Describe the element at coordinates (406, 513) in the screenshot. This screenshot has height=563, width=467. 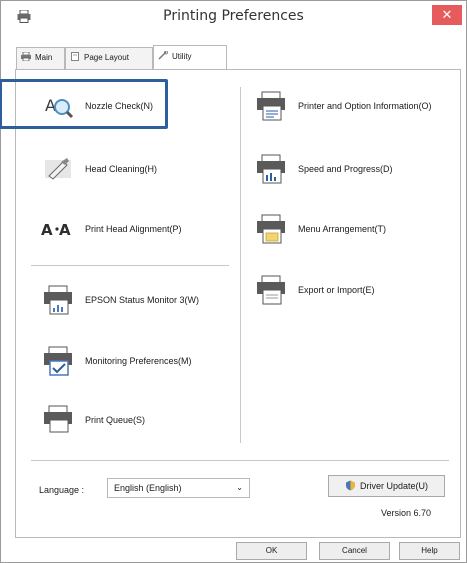
I see `version-text: Version 6.70` at that location.